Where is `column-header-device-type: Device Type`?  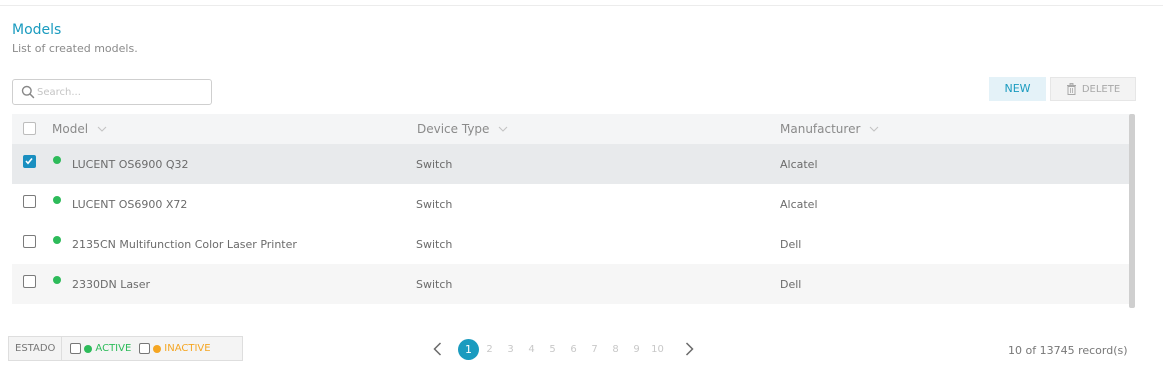 column-header-device-type: Device Type is located at coordinates (462, 129).